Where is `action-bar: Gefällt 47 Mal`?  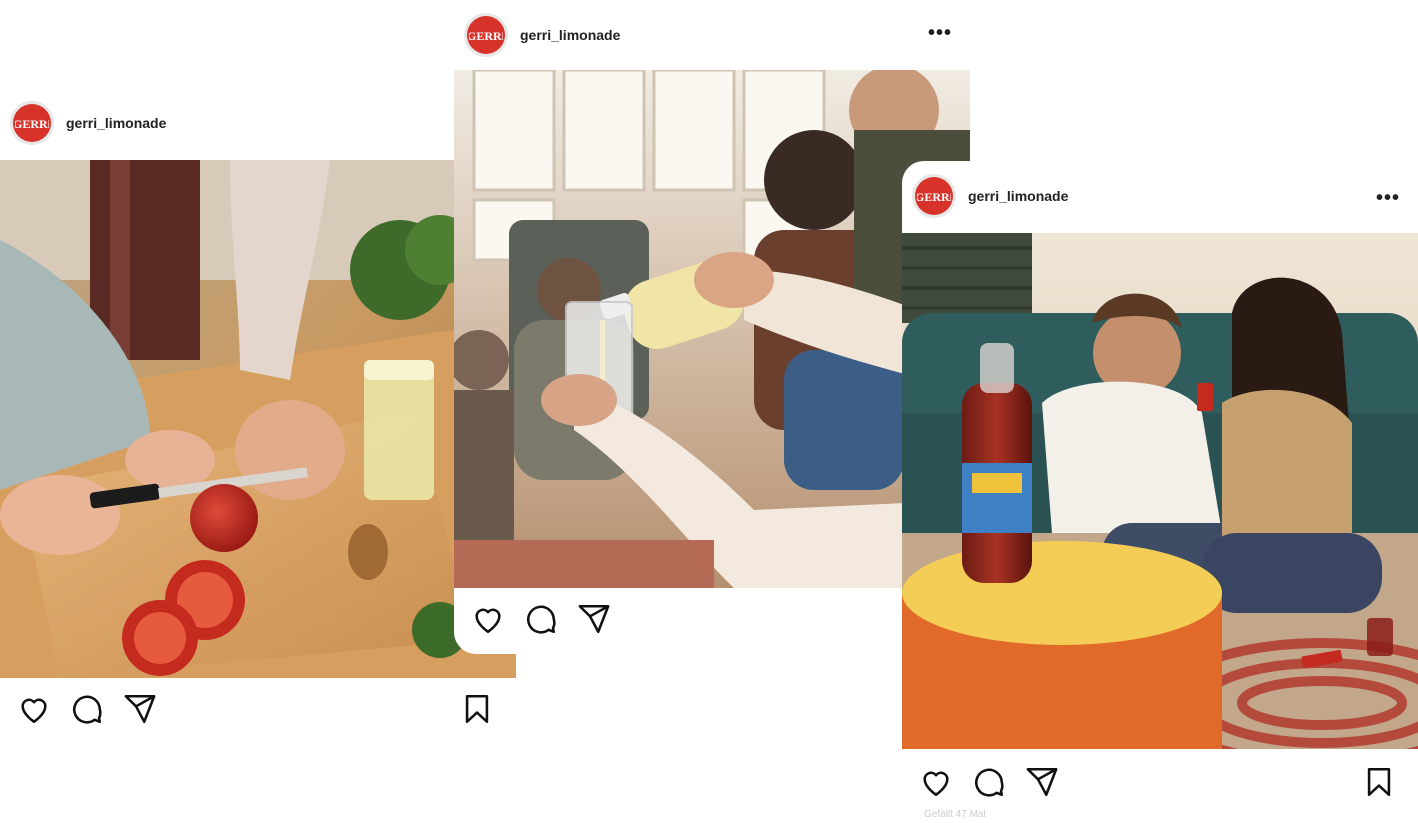 action-bar: Gefällt 47 Mal is located at coordinates (1160, 793).